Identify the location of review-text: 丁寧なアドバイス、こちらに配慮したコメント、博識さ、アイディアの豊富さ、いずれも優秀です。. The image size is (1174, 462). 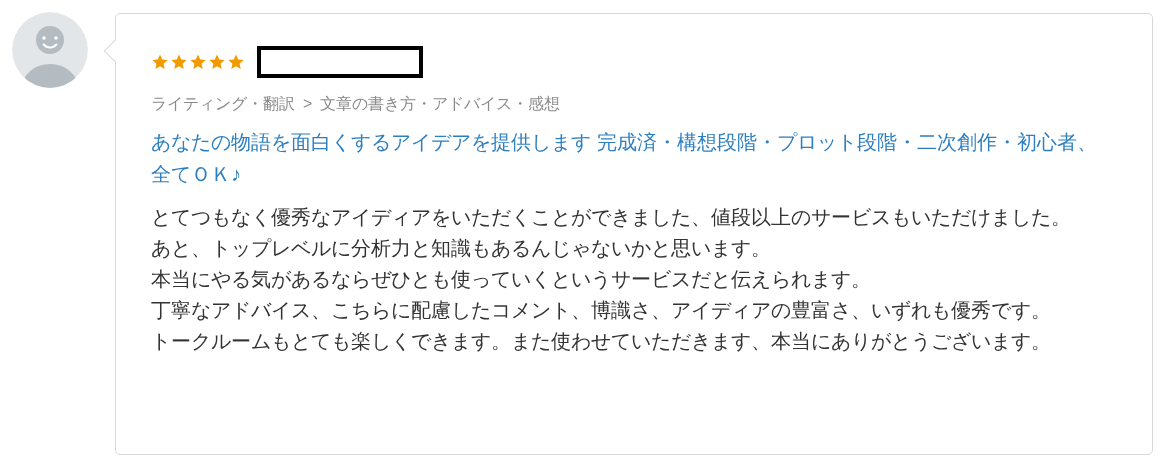
(601, 310).